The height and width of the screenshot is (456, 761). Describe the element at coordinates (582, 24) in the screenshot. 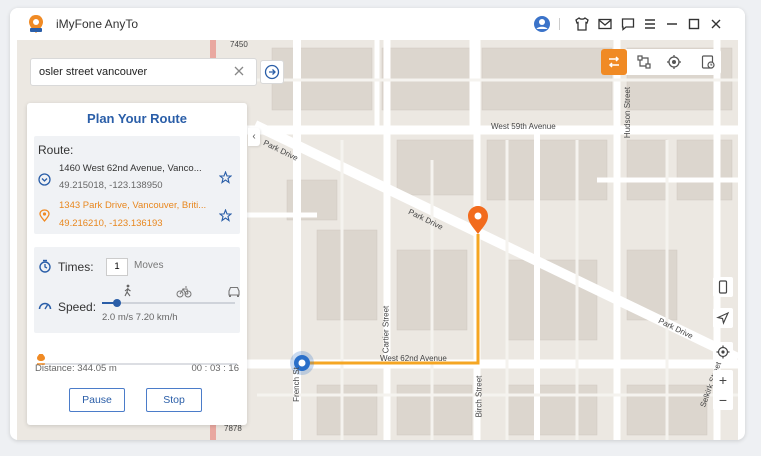

I see `shirt-icon` at that location.